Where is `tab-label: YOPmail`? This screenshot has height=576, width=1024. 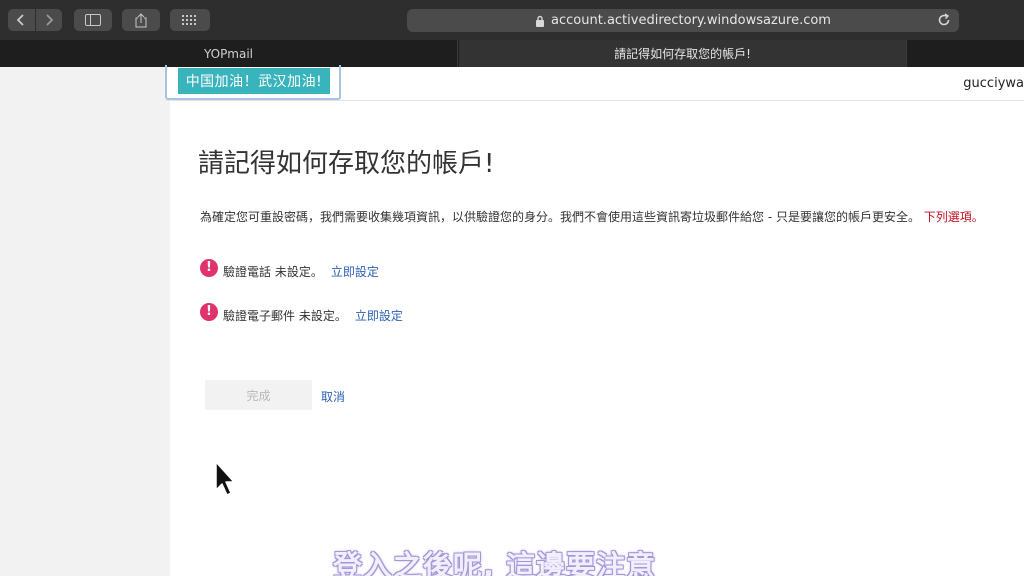 tab-label: YOPmail is located at coordinates (228, 53).